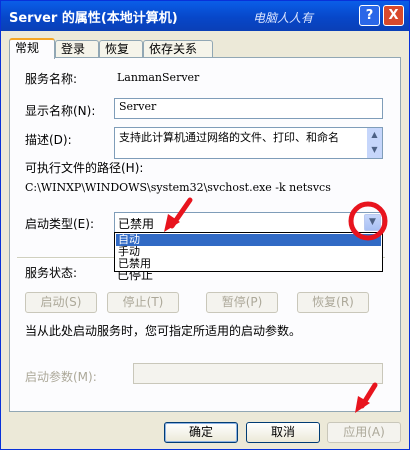 The height and width of the screenshot is (450, 410). I want to click on red-arrow-icon, so click(178, 214).